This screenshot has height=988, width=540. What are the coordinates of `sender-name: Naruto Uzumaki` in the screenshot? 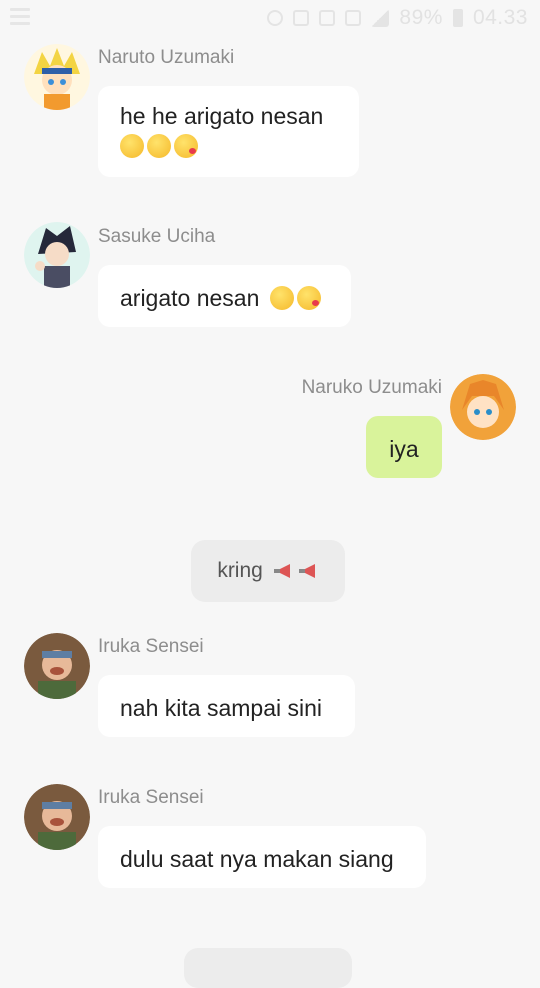 It's located at (166, 57).